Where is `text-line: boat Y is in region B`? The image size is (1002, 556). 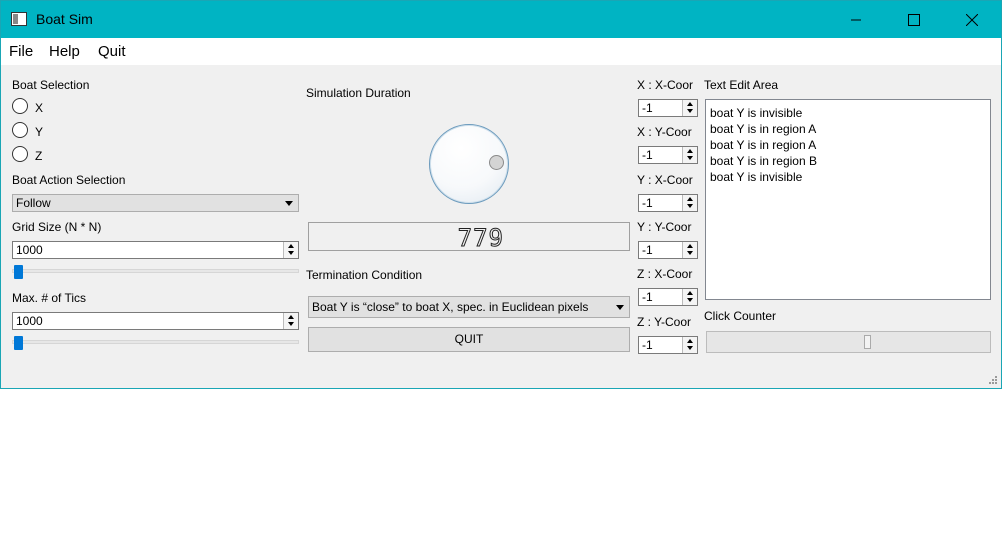 text-line: boat Y is in region B is located at coordinates (763, 161).